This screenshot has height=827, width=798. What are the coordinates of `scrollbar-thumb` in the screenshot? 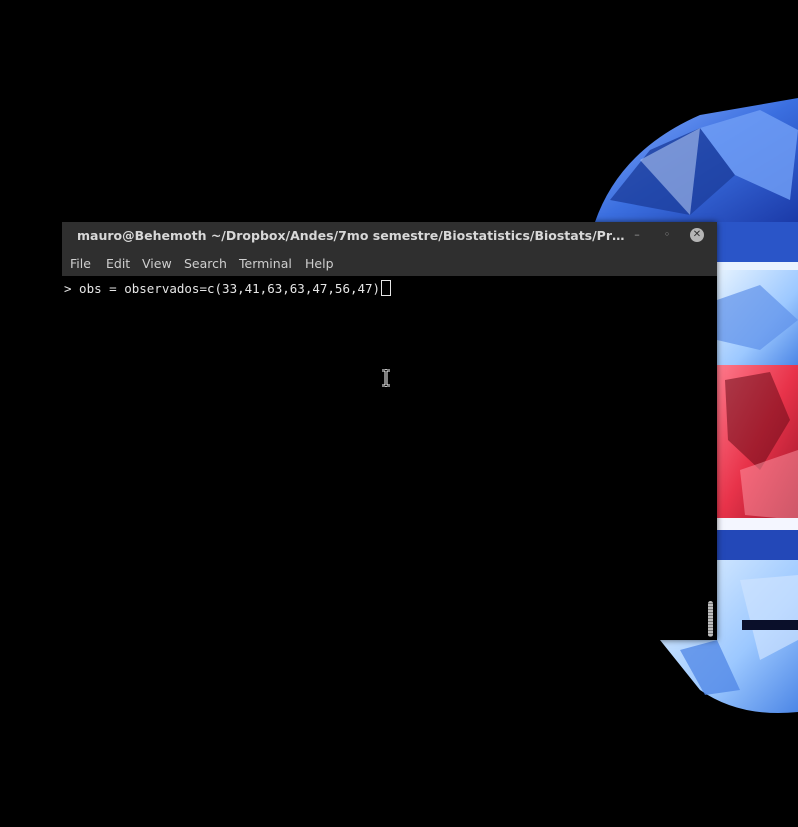 It's located at (710, 619).